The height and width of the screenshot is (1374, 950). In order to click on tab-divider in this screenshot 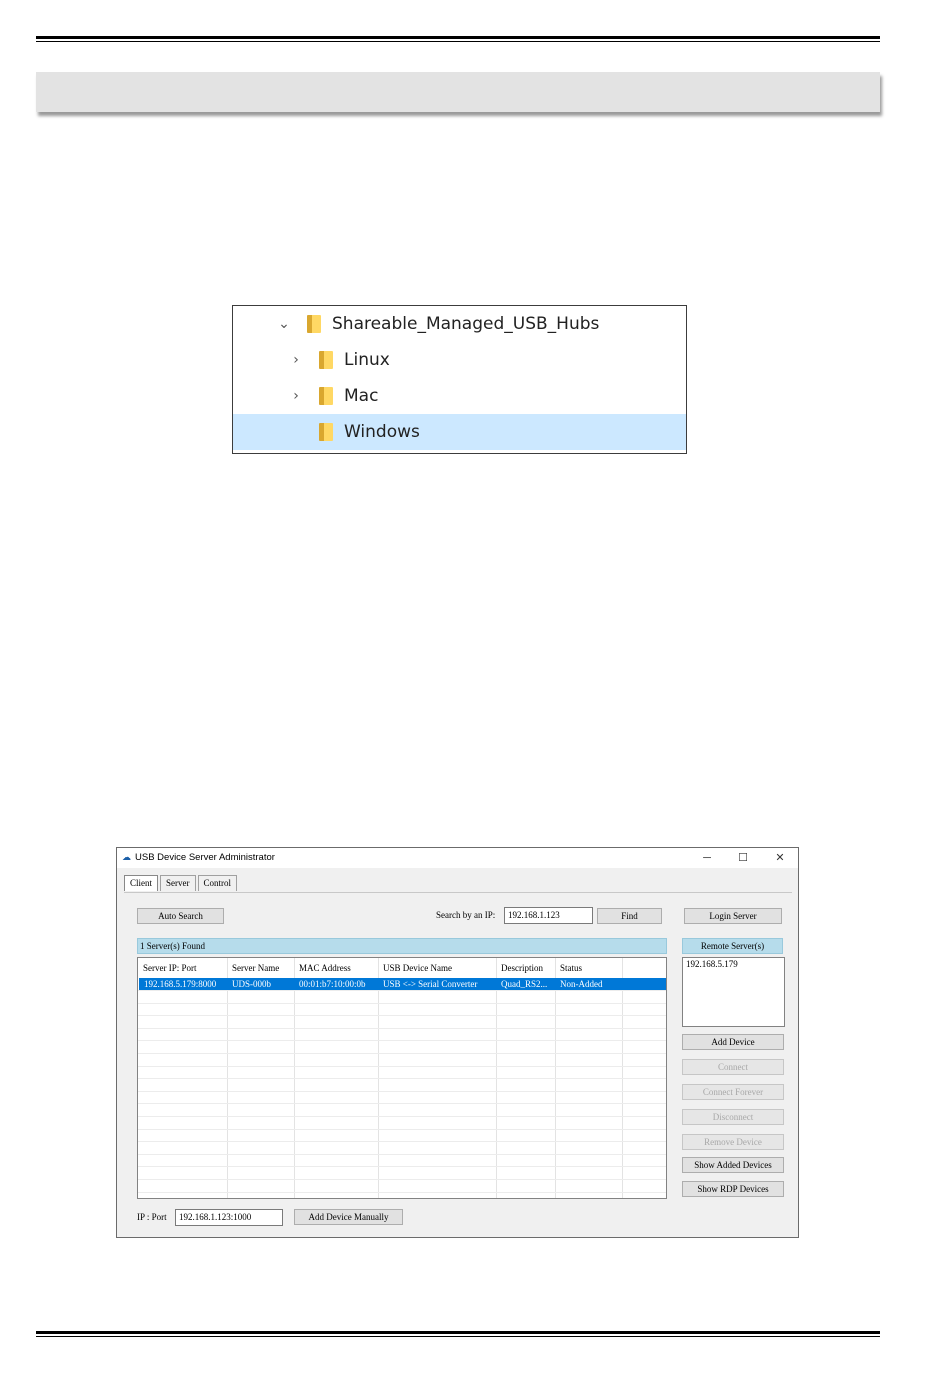, I will do `click(458, 892)`.